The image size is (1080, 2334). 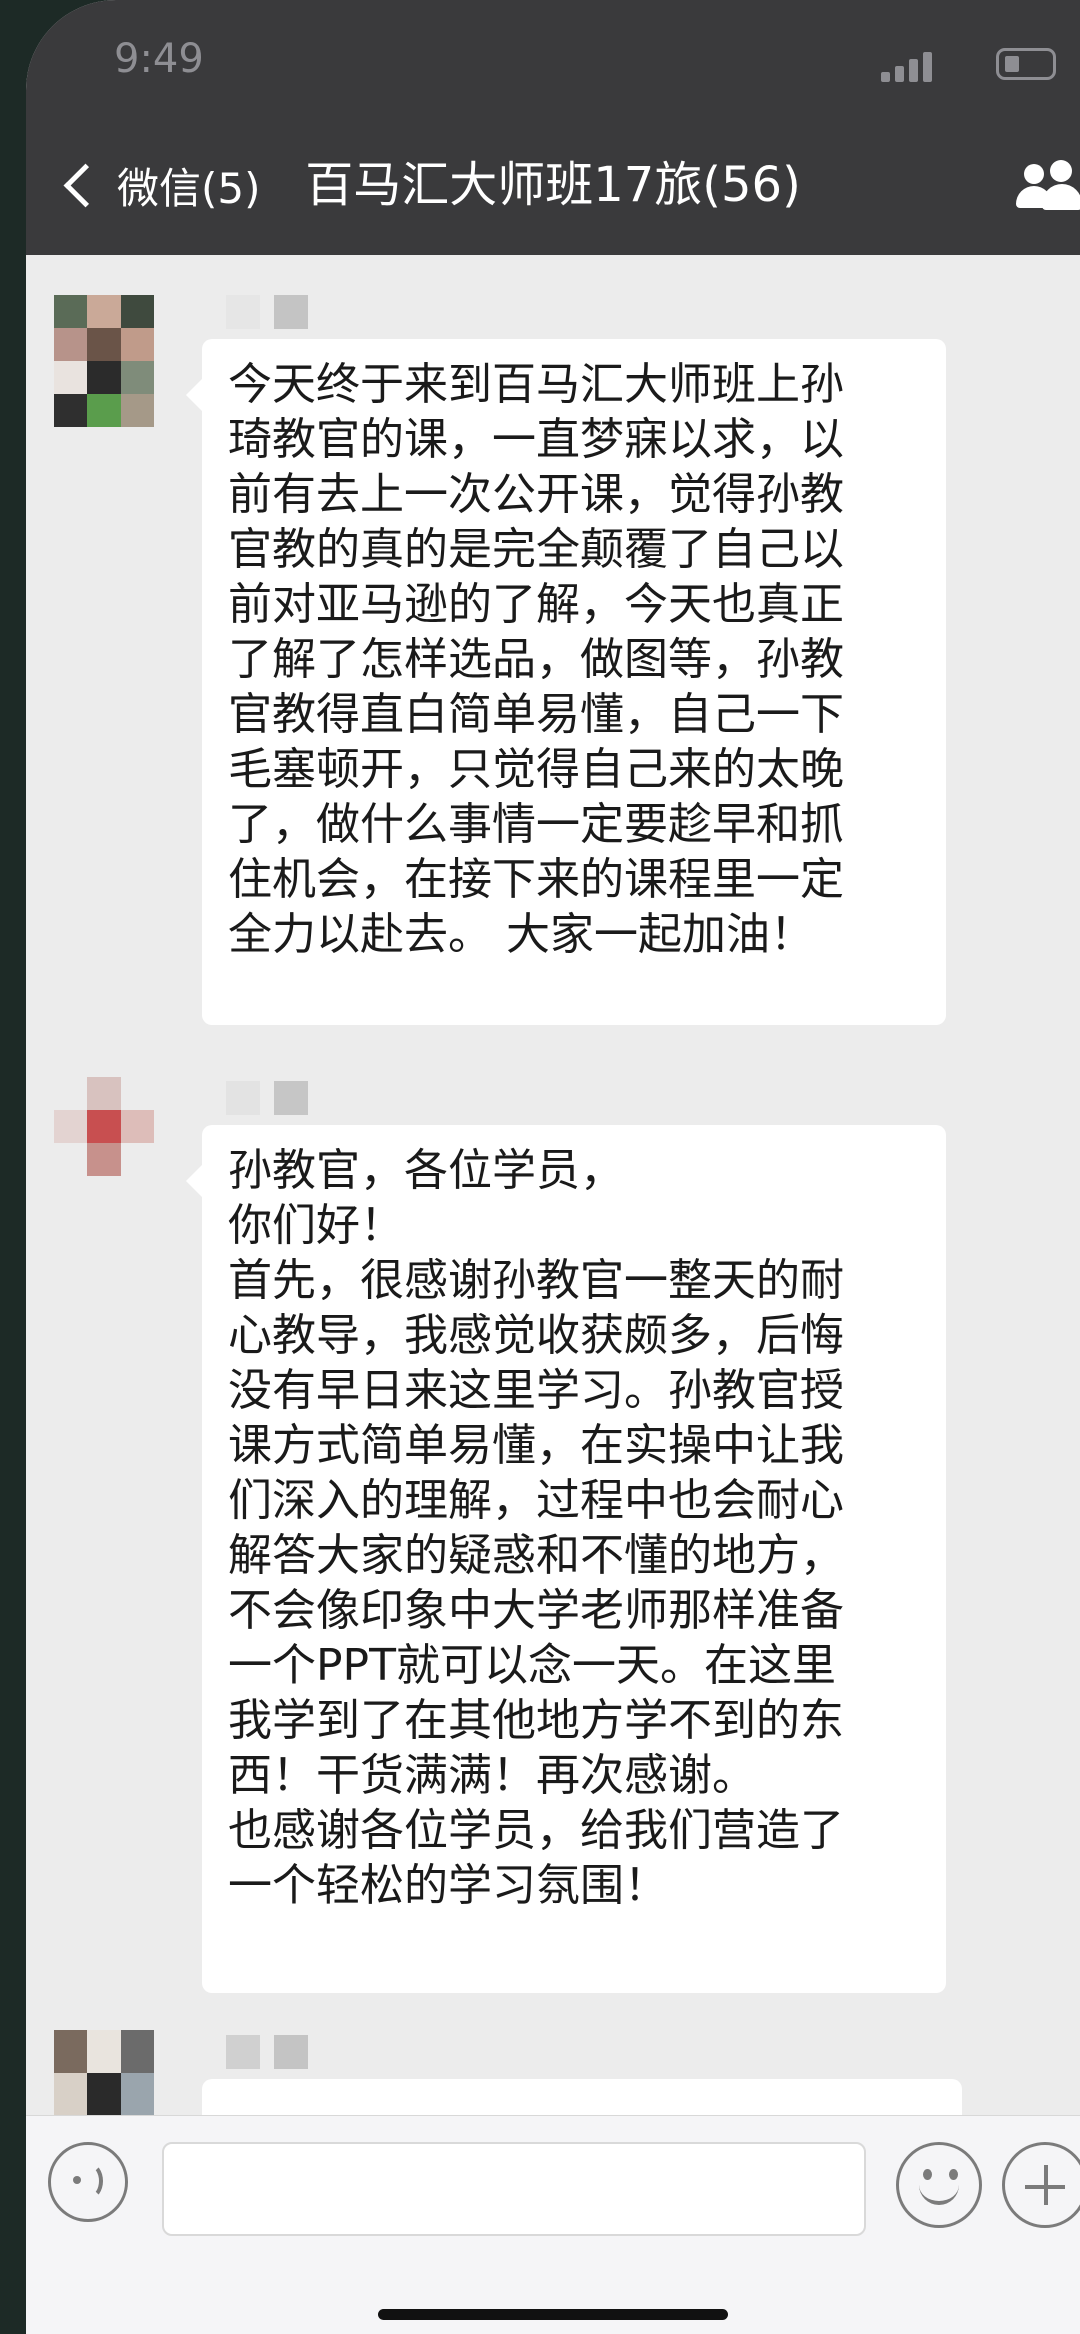 I want to click on message-text-line: 全力以赴去。 大家一起加油！, so click(x=521, y=934).